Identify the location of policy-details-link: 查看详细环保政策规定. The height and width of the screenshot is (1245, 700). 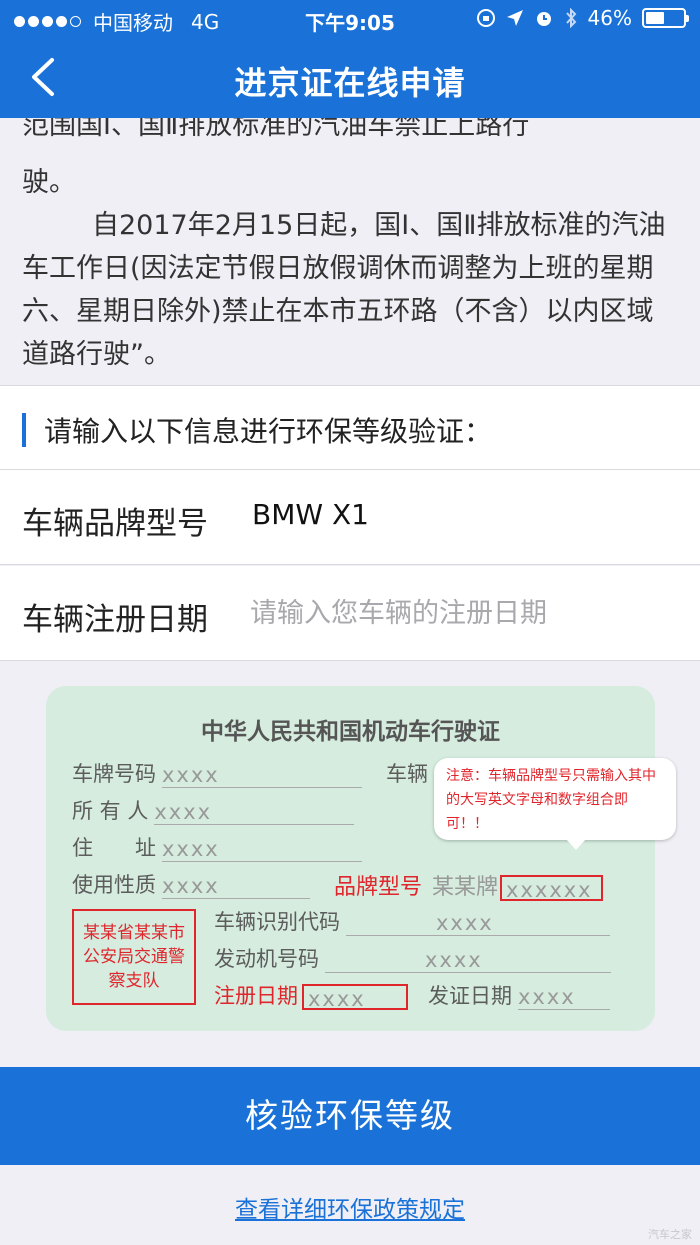
(350, 1207).